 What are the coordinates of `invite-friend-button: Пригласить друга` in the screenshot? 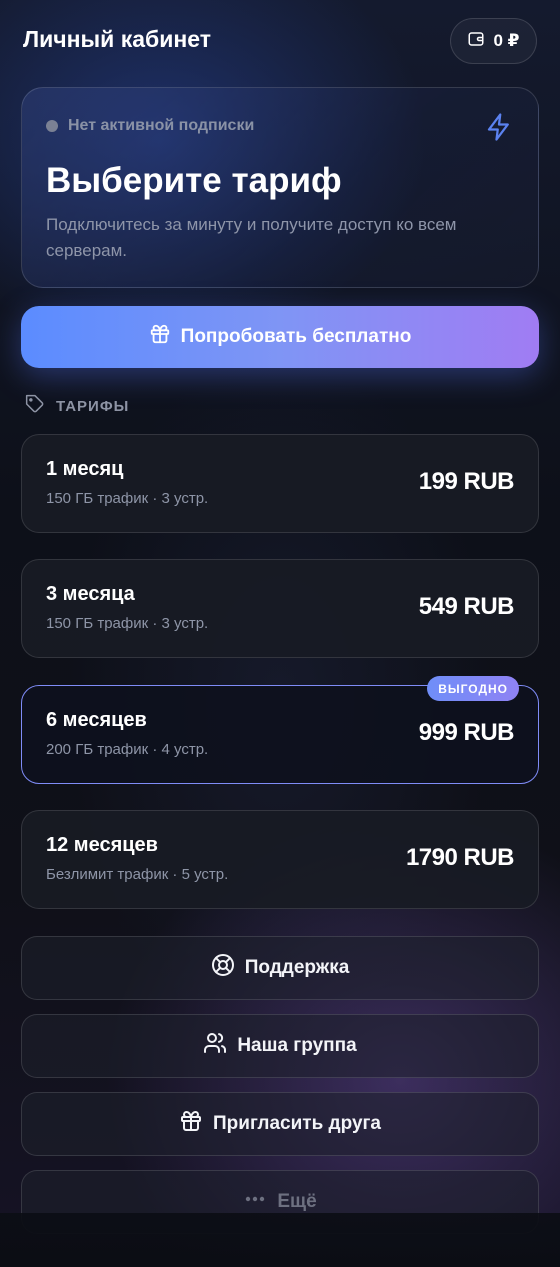 It's located at (280, 1124).